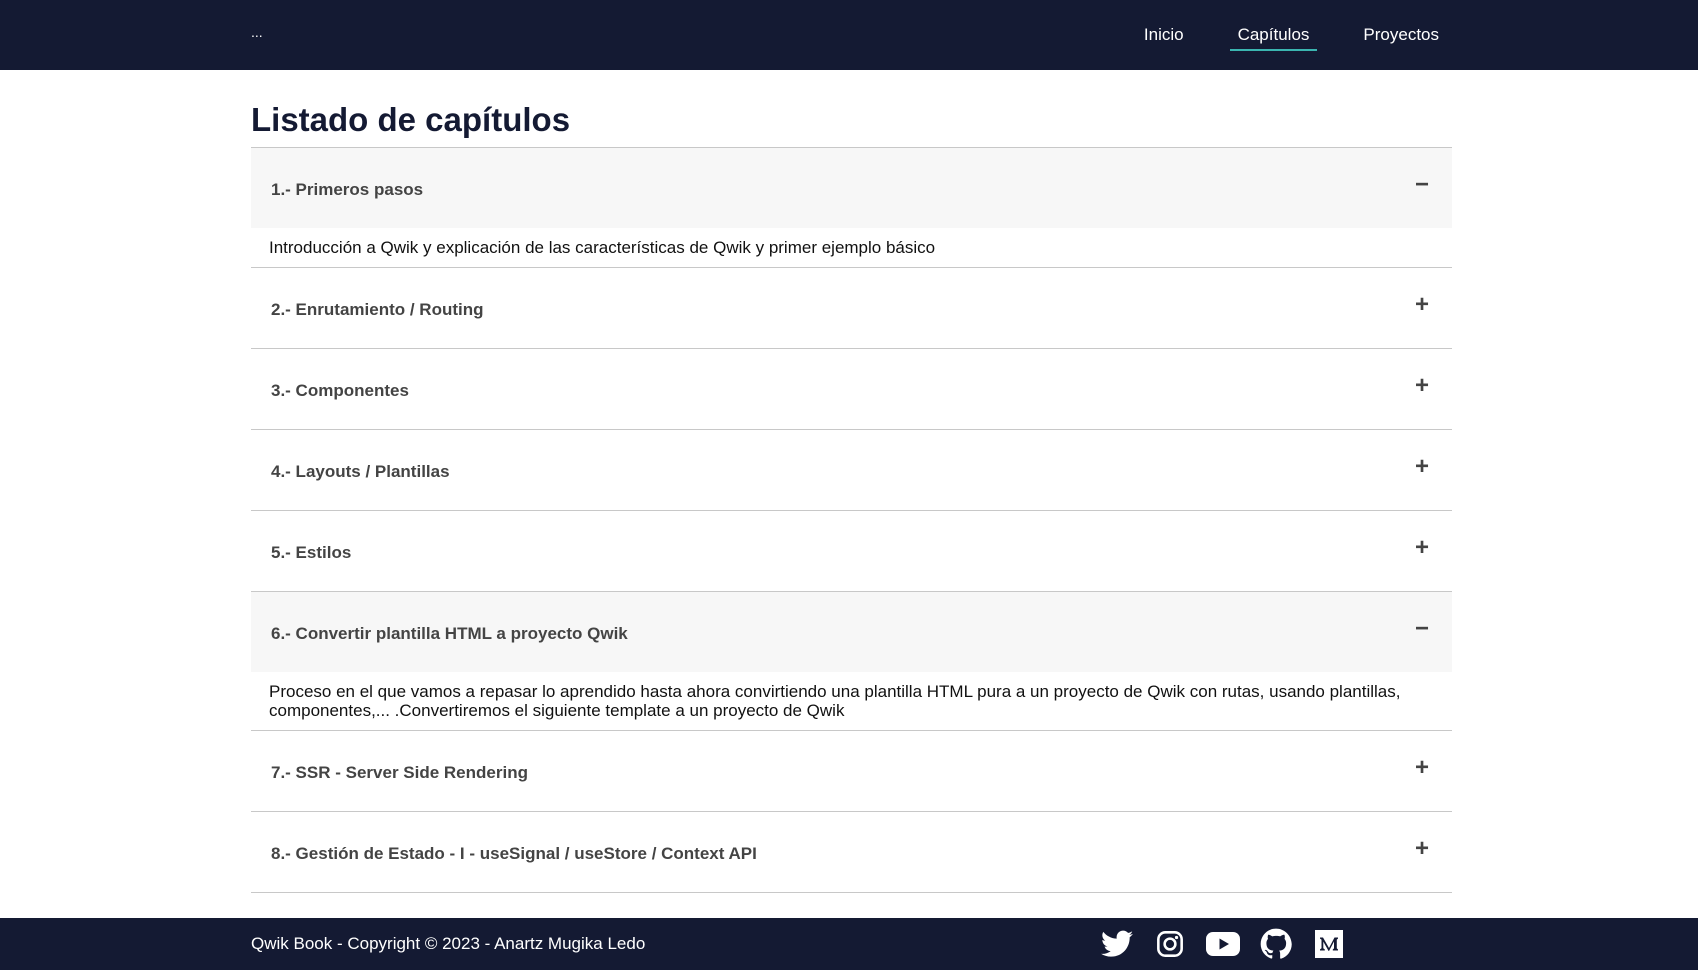  What do you see at coordinates (1117, 944) in the screenshot?
I see `twitter-icon` at bounding box center [1117, 944].